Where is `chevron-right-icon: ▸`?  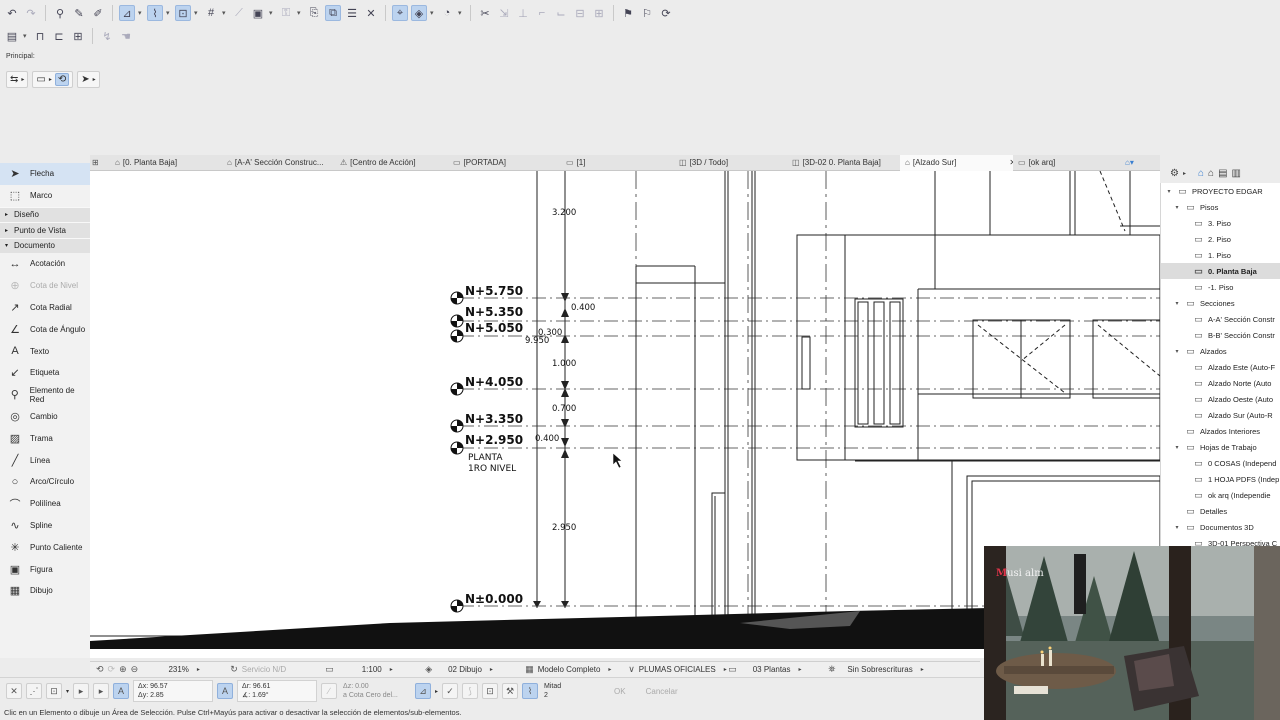 chevron-right-icon: ▸ is located at coordinates (1184, 173).